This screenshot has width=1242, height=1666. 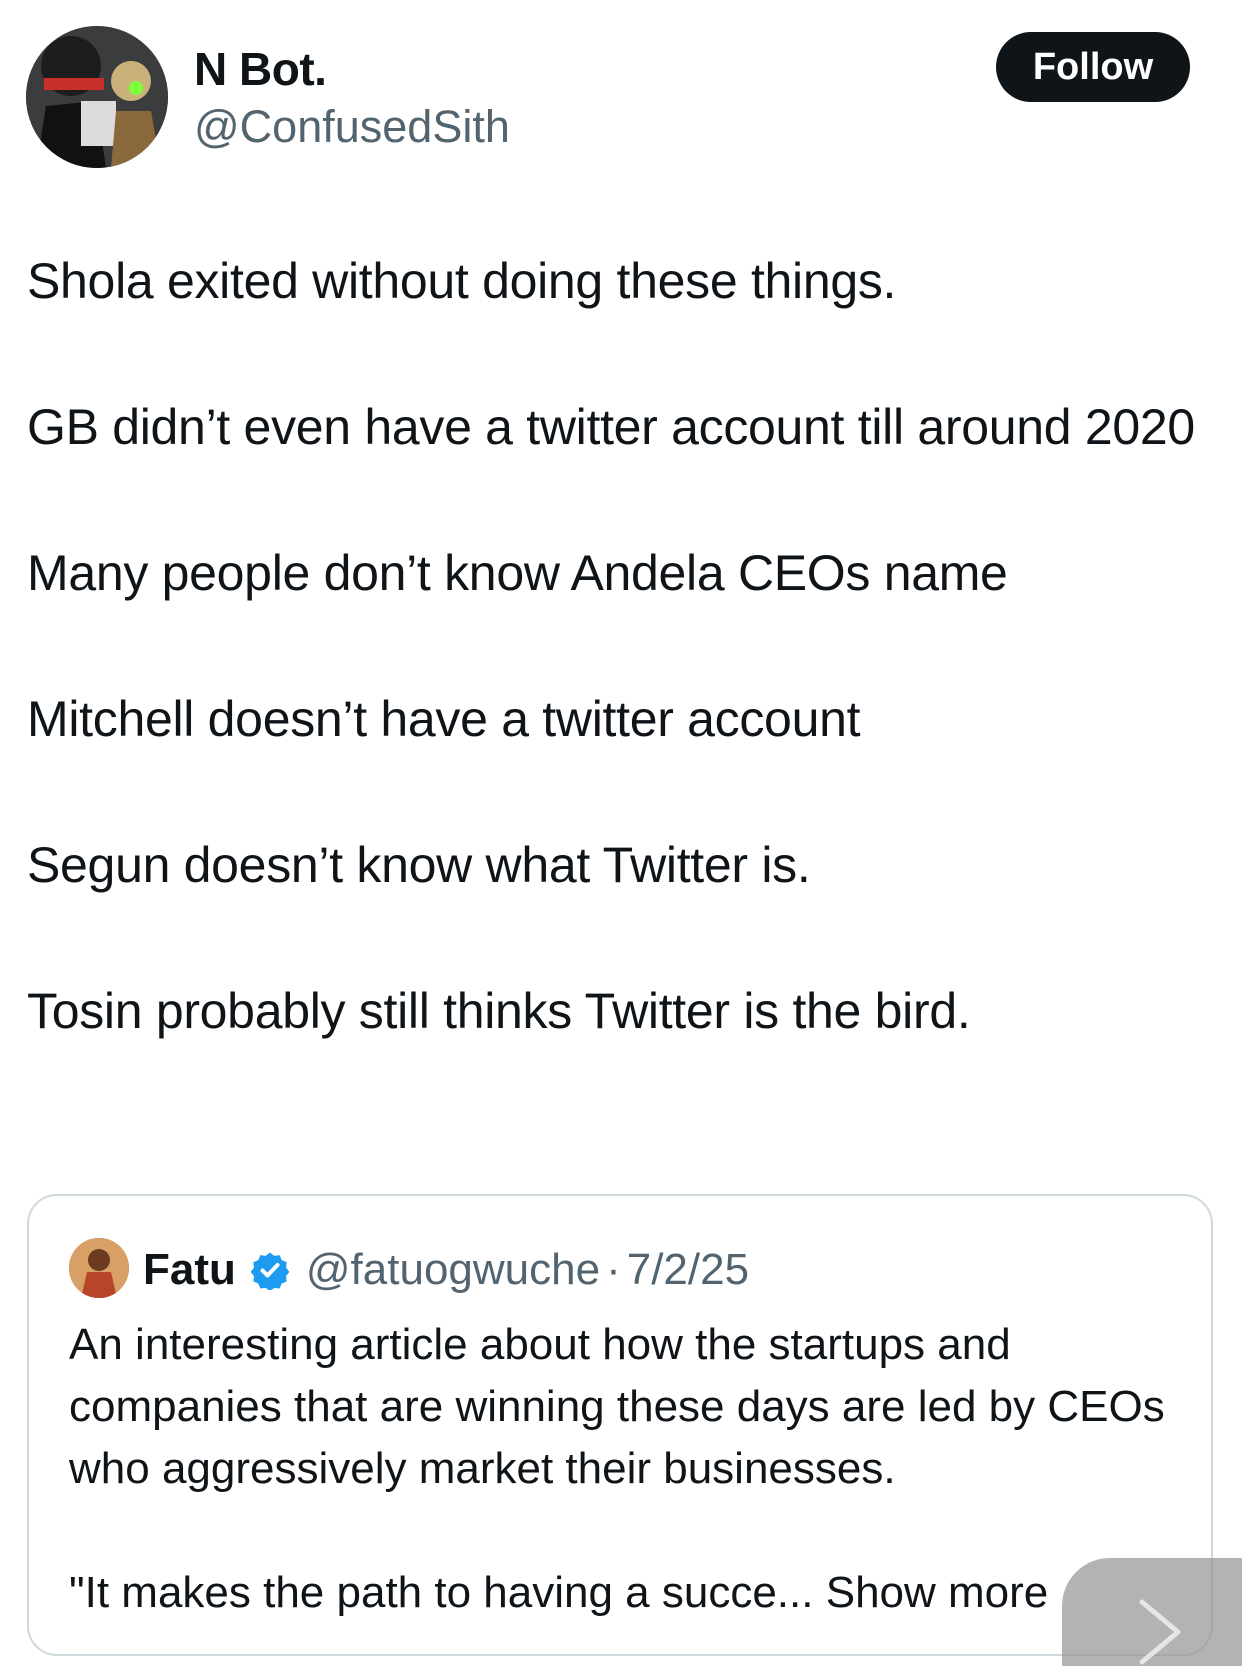 What do you see at coordinates (189, 1269) in the screenshot?
I see `quoted-author-name: Fatu` at bounding box center [189, 1269].